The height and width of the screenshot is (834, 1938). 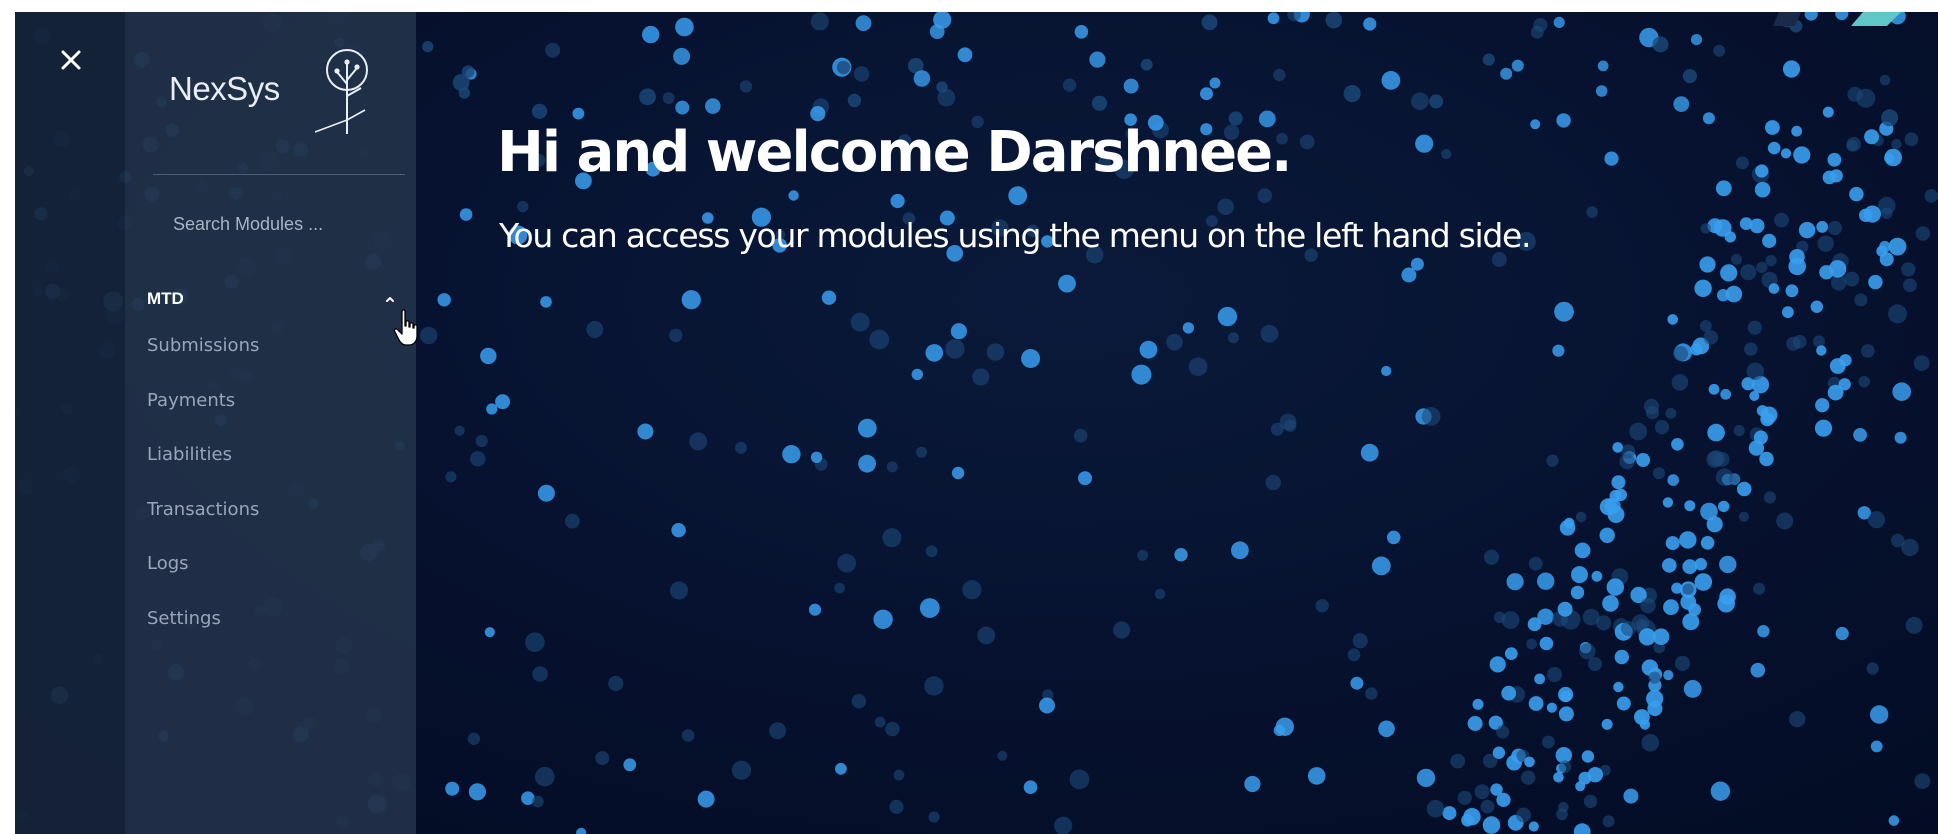 I want to click on close-icon, so click(x=71, y=60).